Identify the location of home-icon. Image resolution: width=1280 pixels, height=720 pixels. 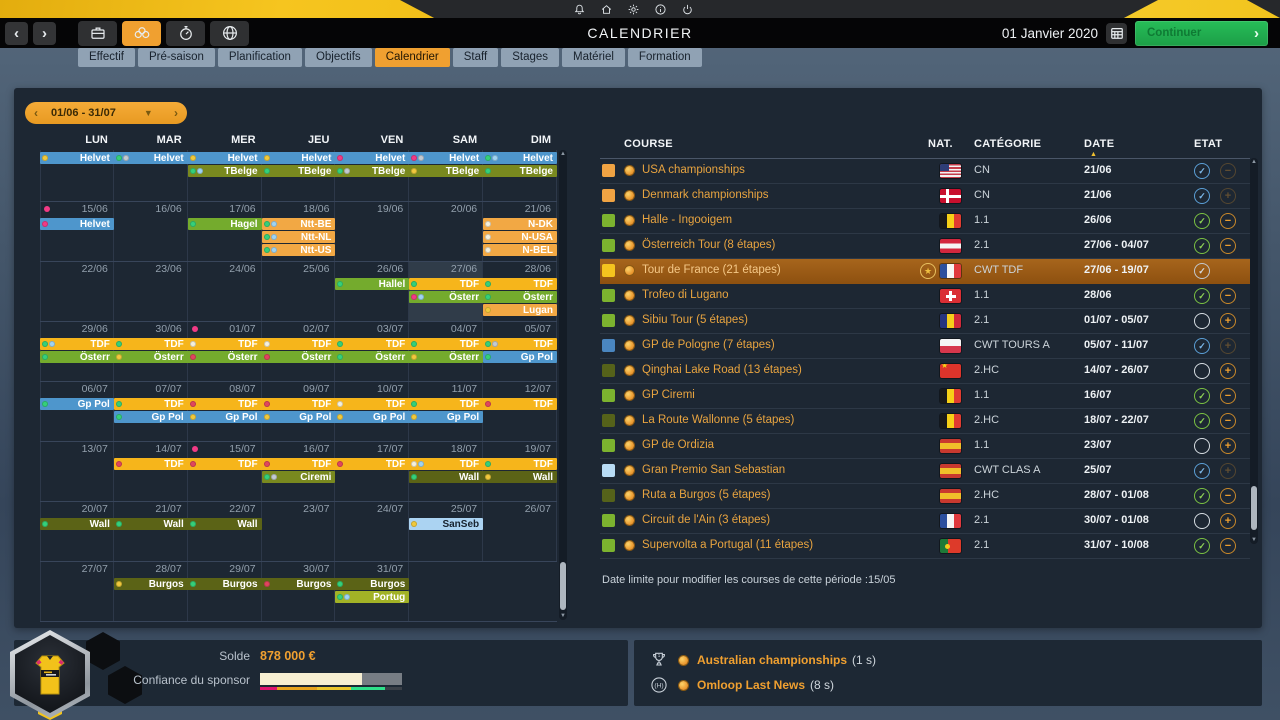
(606, 9).